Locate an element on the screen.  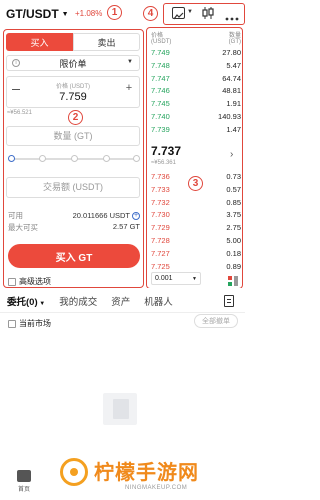
ask-price: 7.746 is located at coordinates (160, 91).